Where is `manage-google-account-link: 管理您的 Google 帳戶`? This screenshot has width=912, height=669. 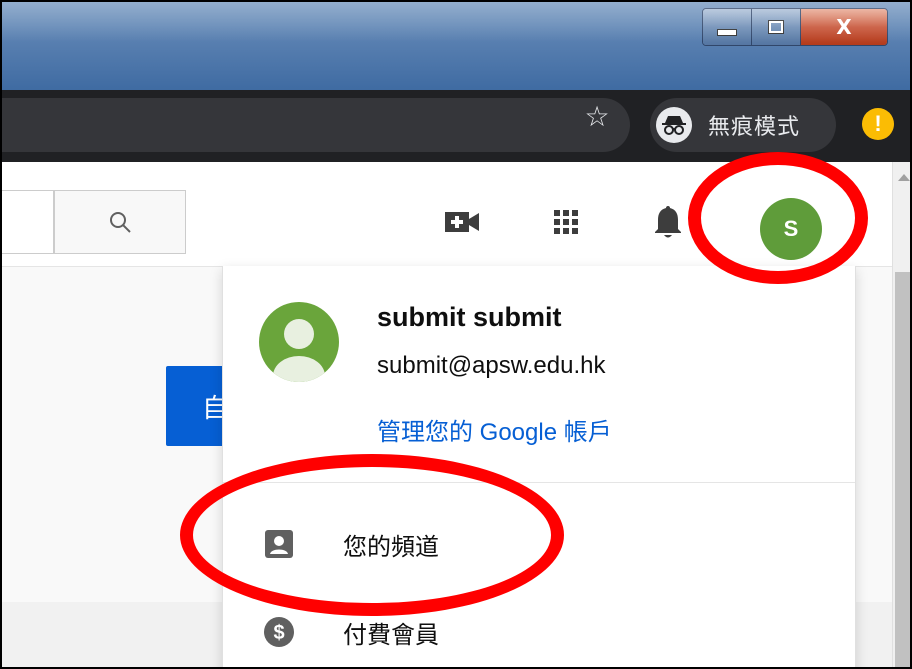
manage-google-account-link: 管理您的 Google 帳戶 is located at coordinates (494, 429).